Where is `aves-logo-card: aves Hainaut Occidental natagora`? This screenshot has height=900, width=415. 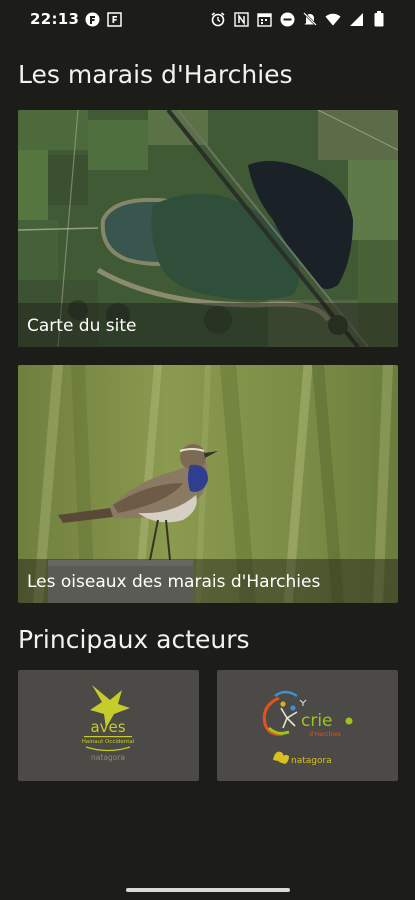 aves-logo-card: aves Hainaut Occidental natagora is located at coordinates (108, 725).